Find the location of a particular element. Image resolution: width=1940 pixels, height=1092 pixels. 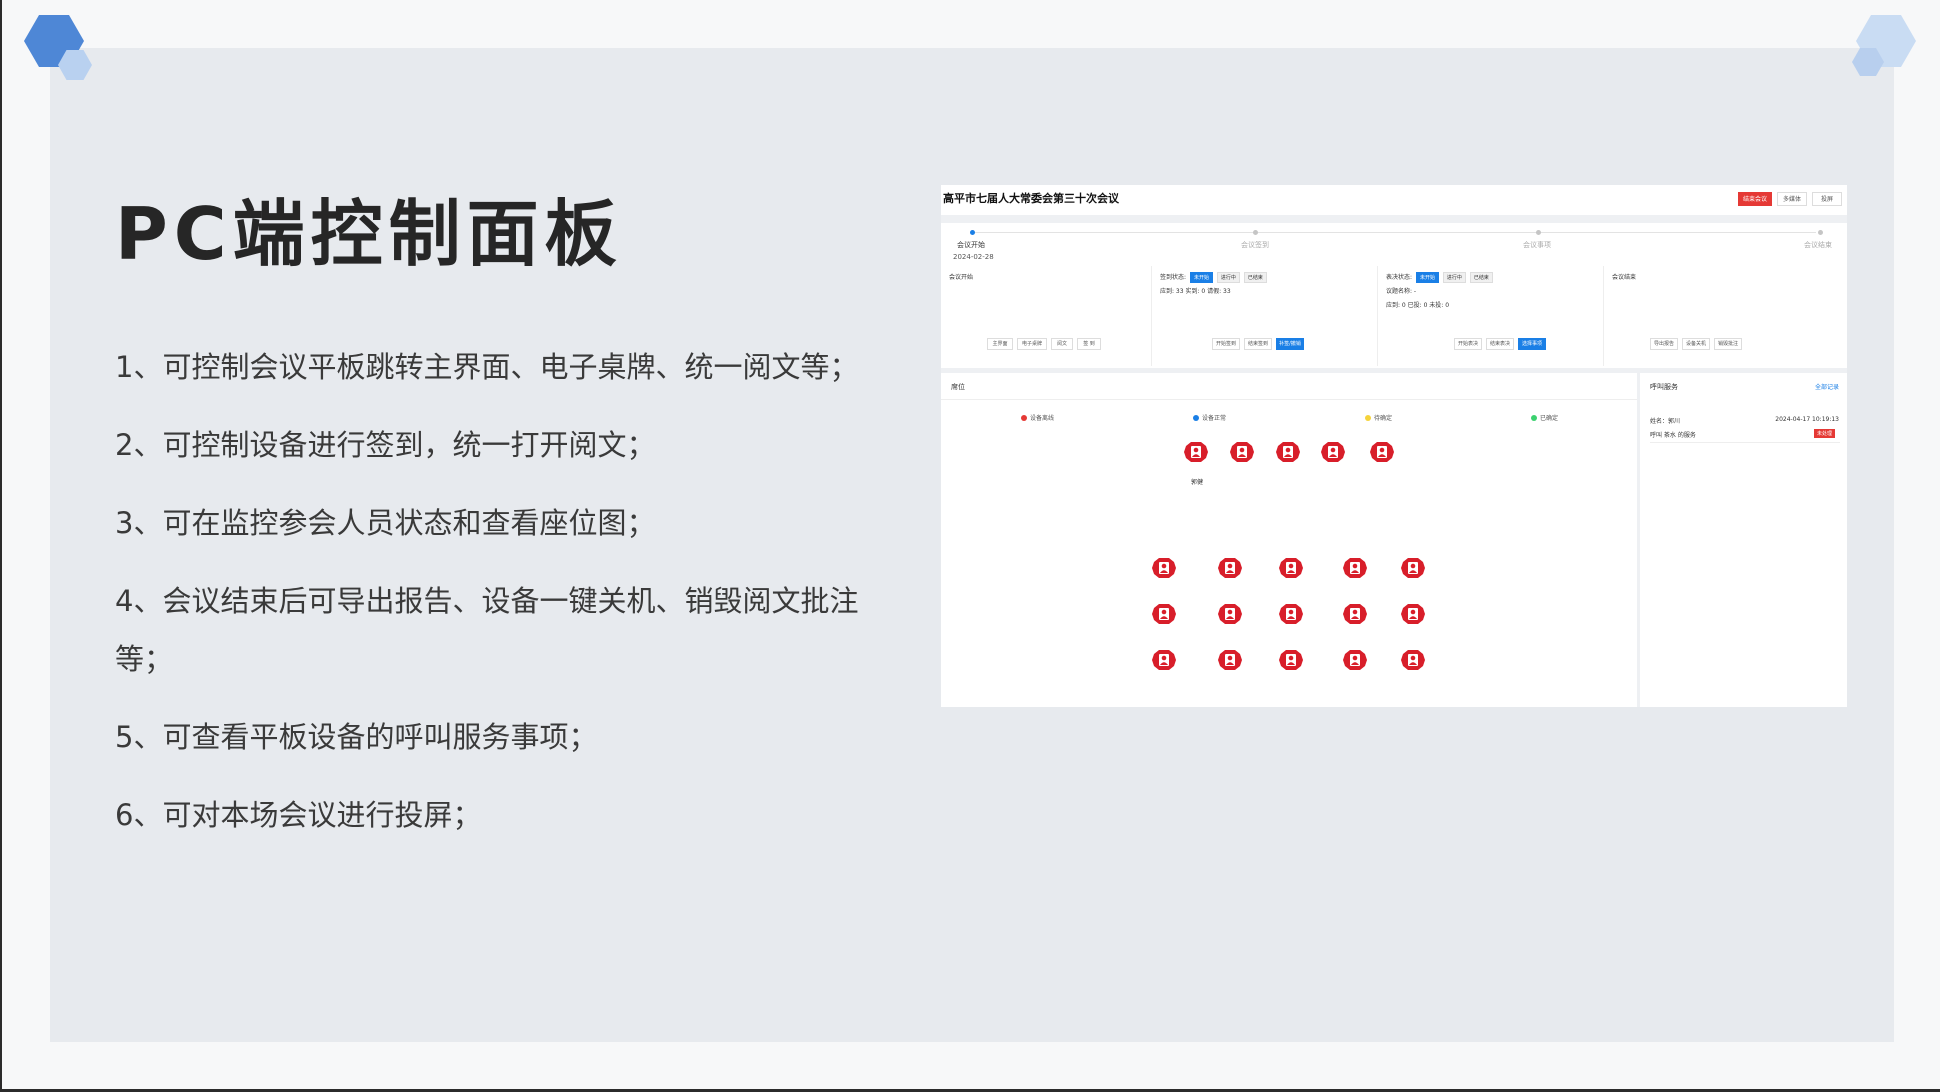

legend-offline: 设备离线 is located at coordinates (1037, 417).